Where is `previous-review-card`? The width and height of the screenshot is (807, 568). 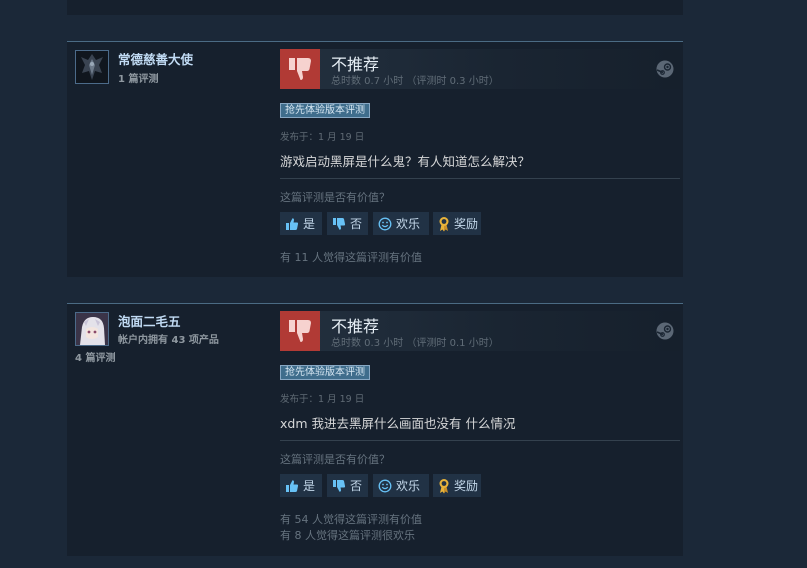 previous-review-card is located at coordinates (375, 7).